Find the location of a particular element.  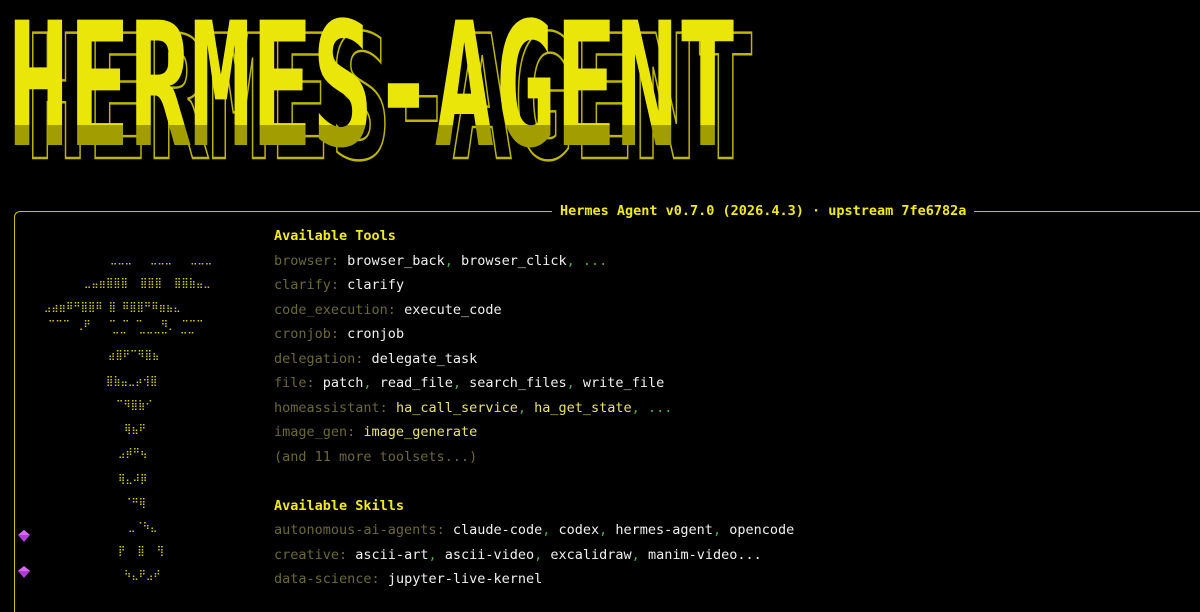

list-item-name: write_file is located at coordinates (623, 383).